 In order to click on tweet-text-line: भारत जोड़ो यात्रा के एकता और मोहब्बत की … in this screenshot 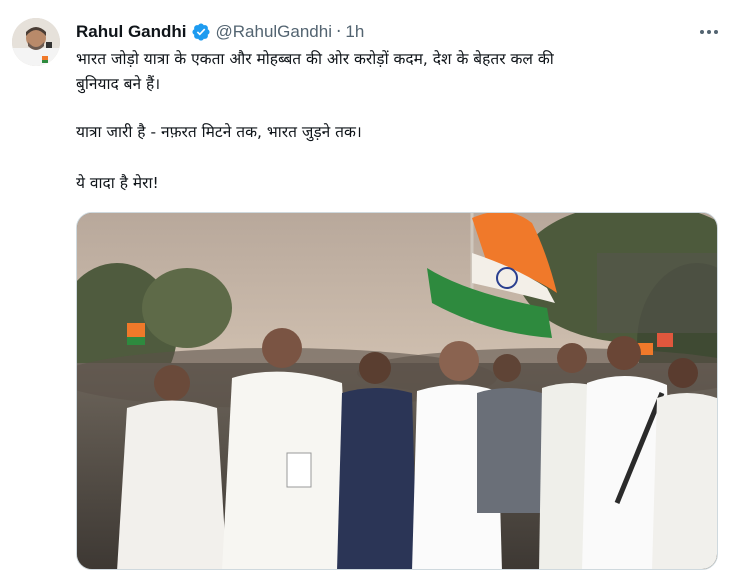, I will do `click(315, 59)`.